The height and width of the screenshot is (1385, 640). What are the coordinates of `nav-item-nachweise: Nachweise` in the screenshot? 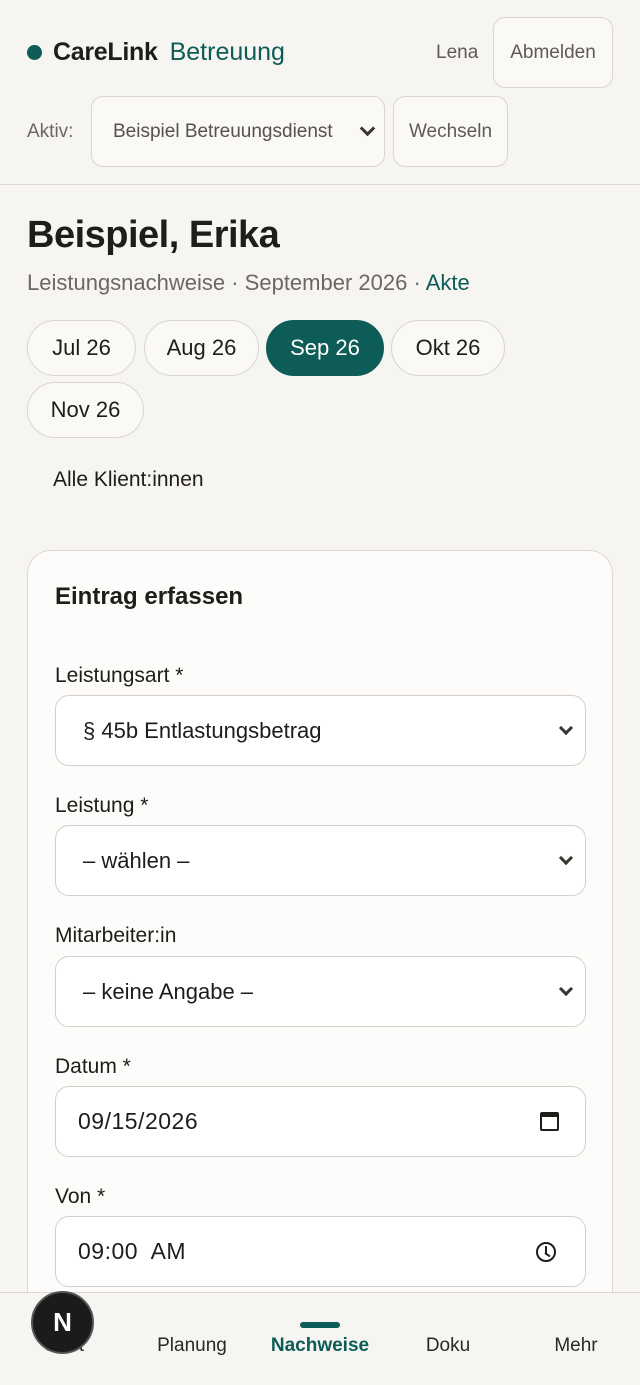 It's located at (320, 1346).